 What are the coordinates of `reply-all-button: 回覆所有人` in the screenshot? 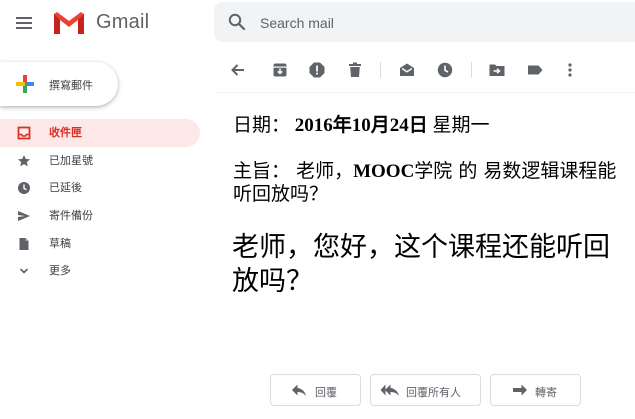 It's located at (425, 390).